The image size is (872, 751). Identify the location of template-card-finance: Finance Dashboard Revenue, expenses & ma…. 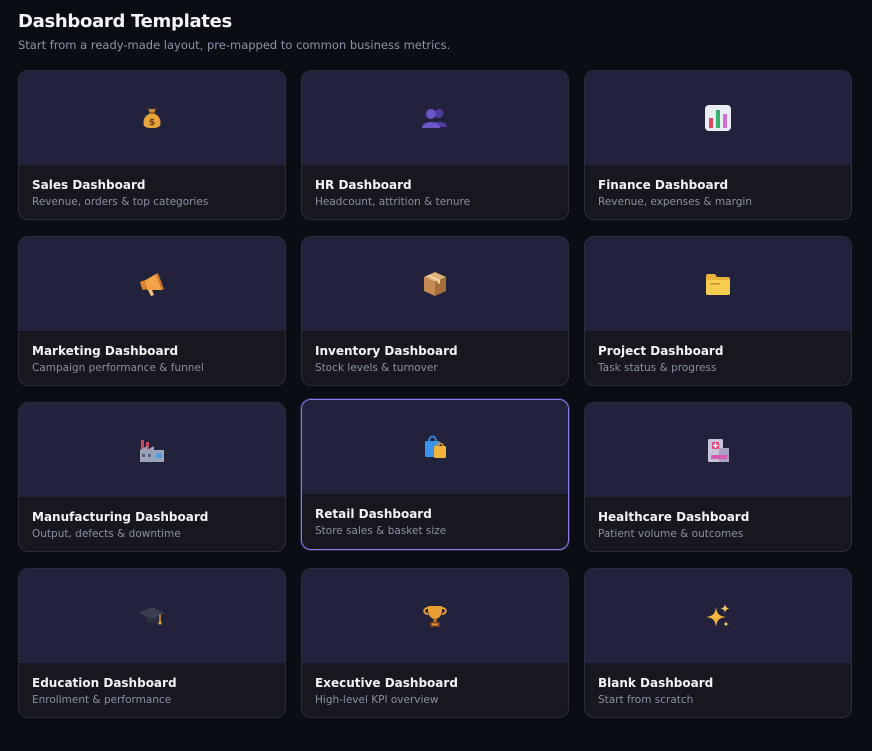
(718, 145).